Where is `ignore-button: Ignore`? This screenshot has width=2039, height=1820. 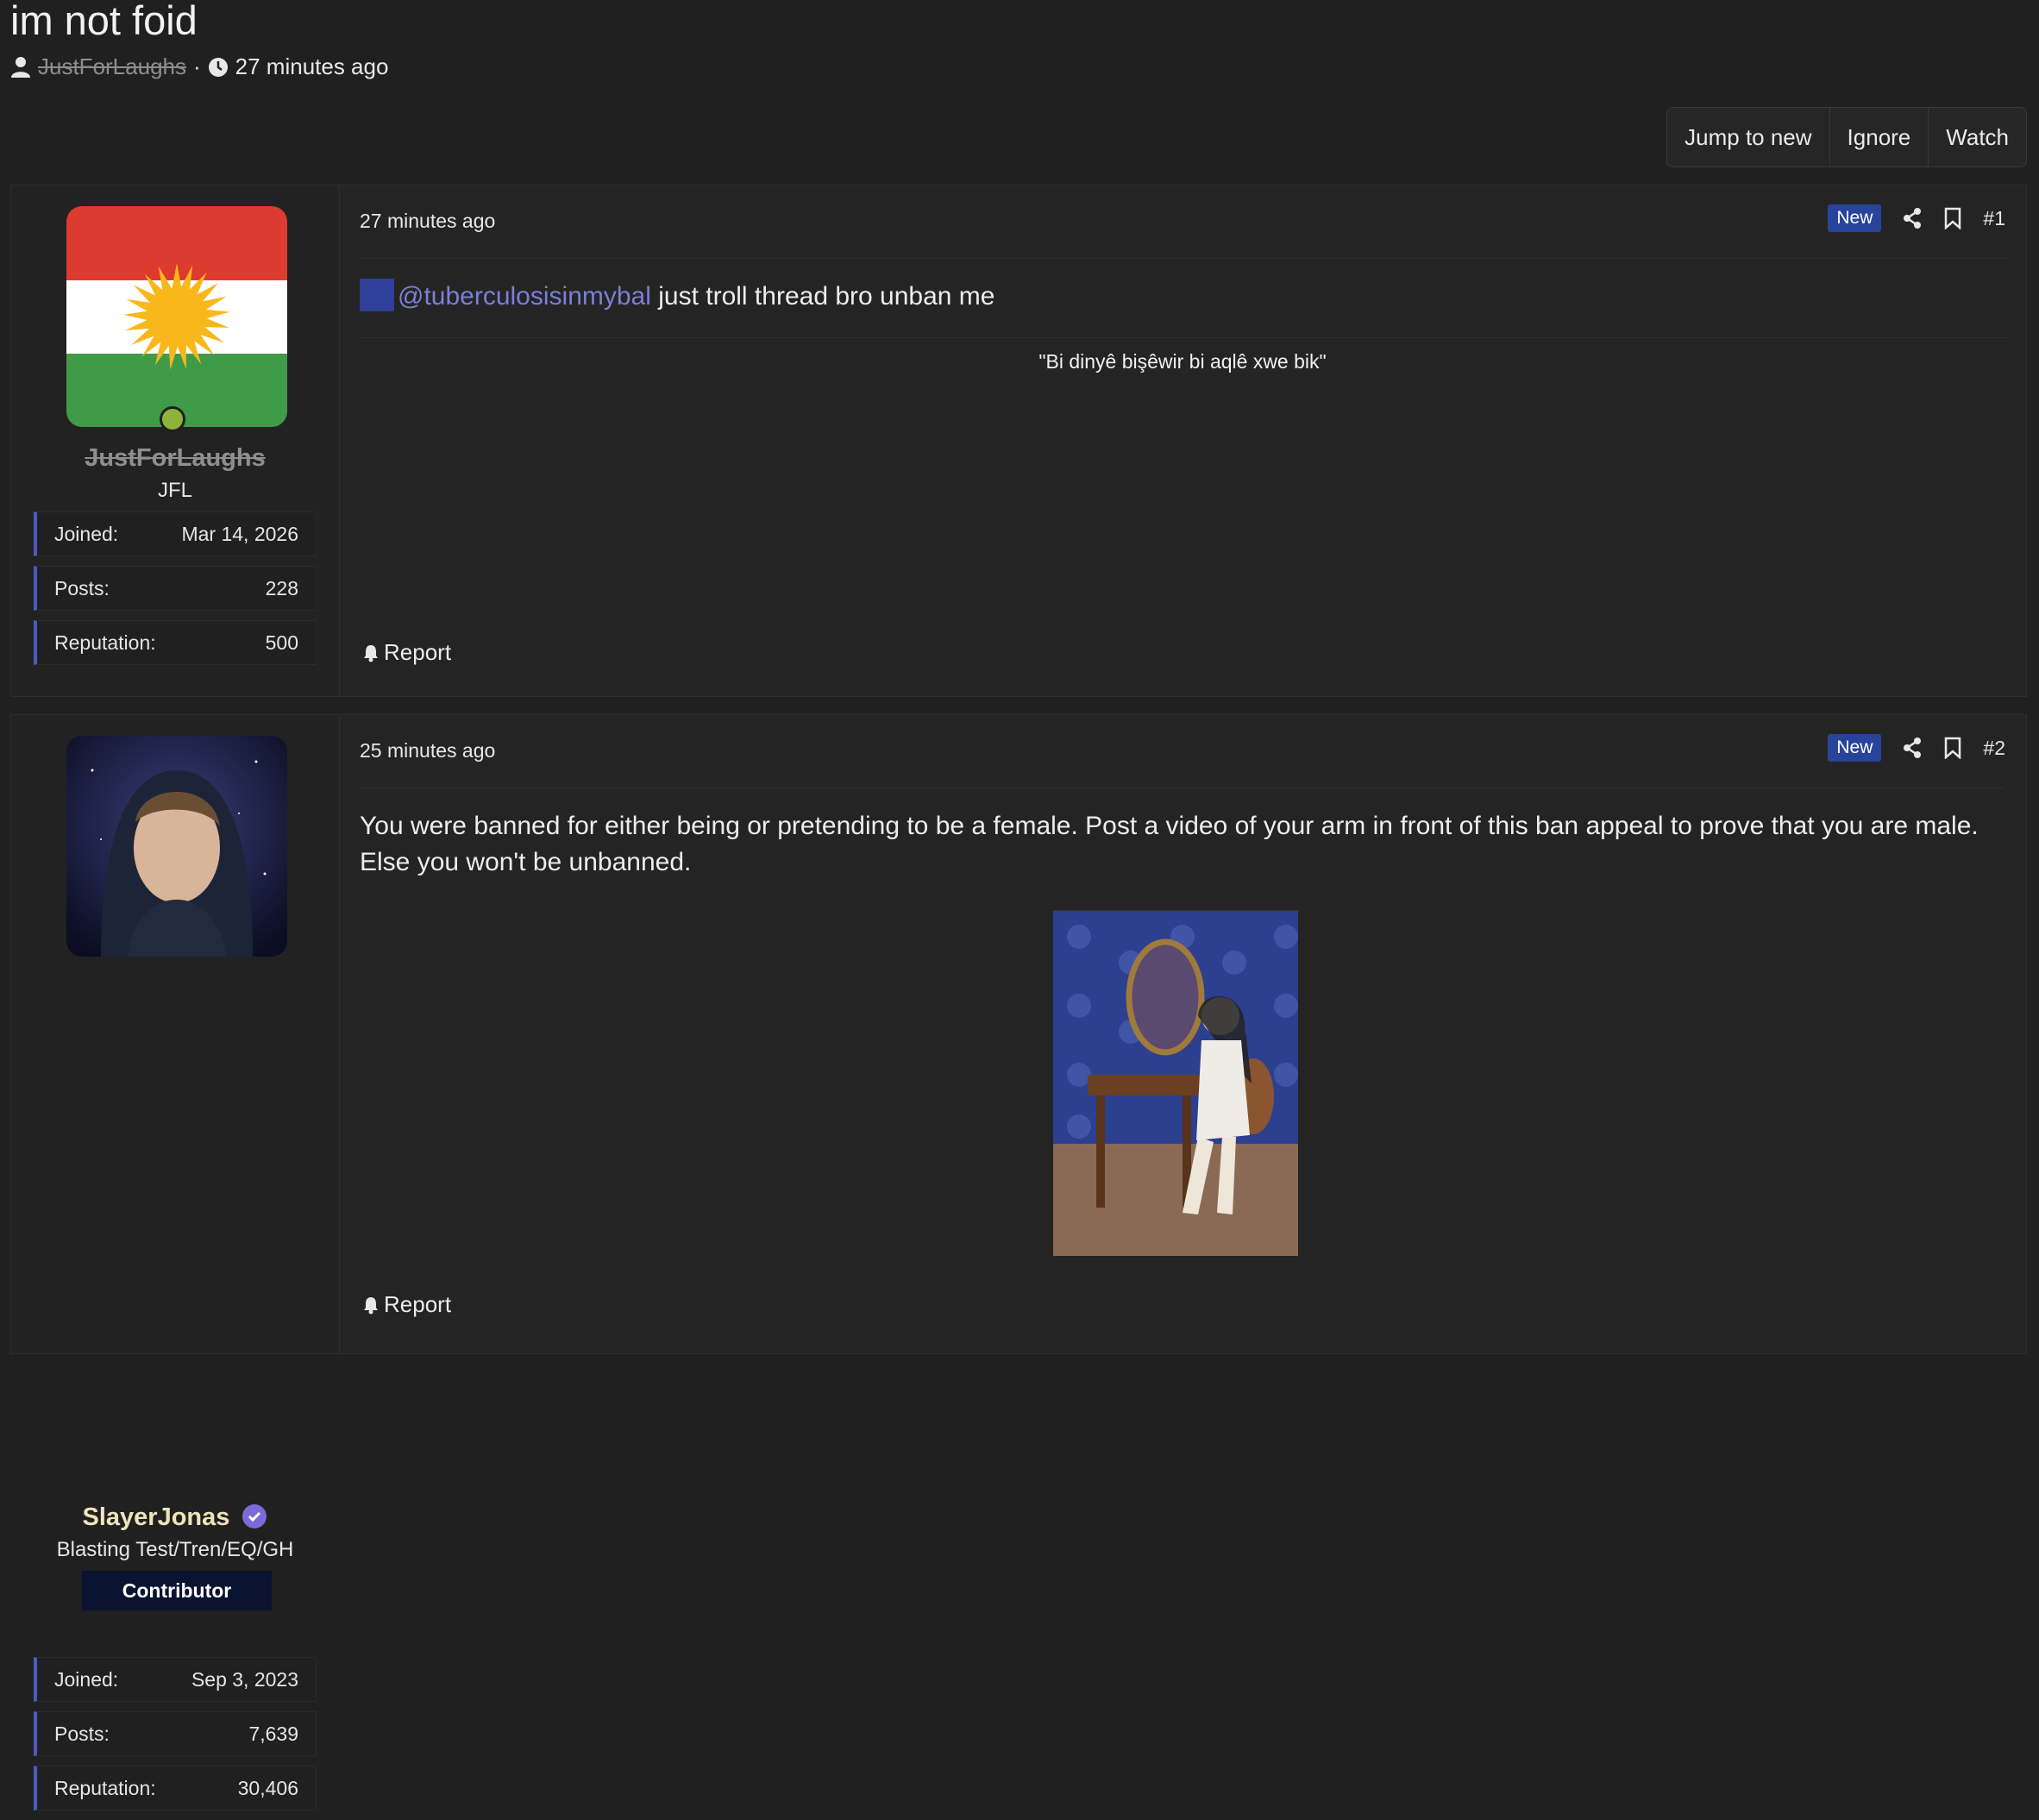
ignore-button: Ignore is located at coordinates (1879, 137).